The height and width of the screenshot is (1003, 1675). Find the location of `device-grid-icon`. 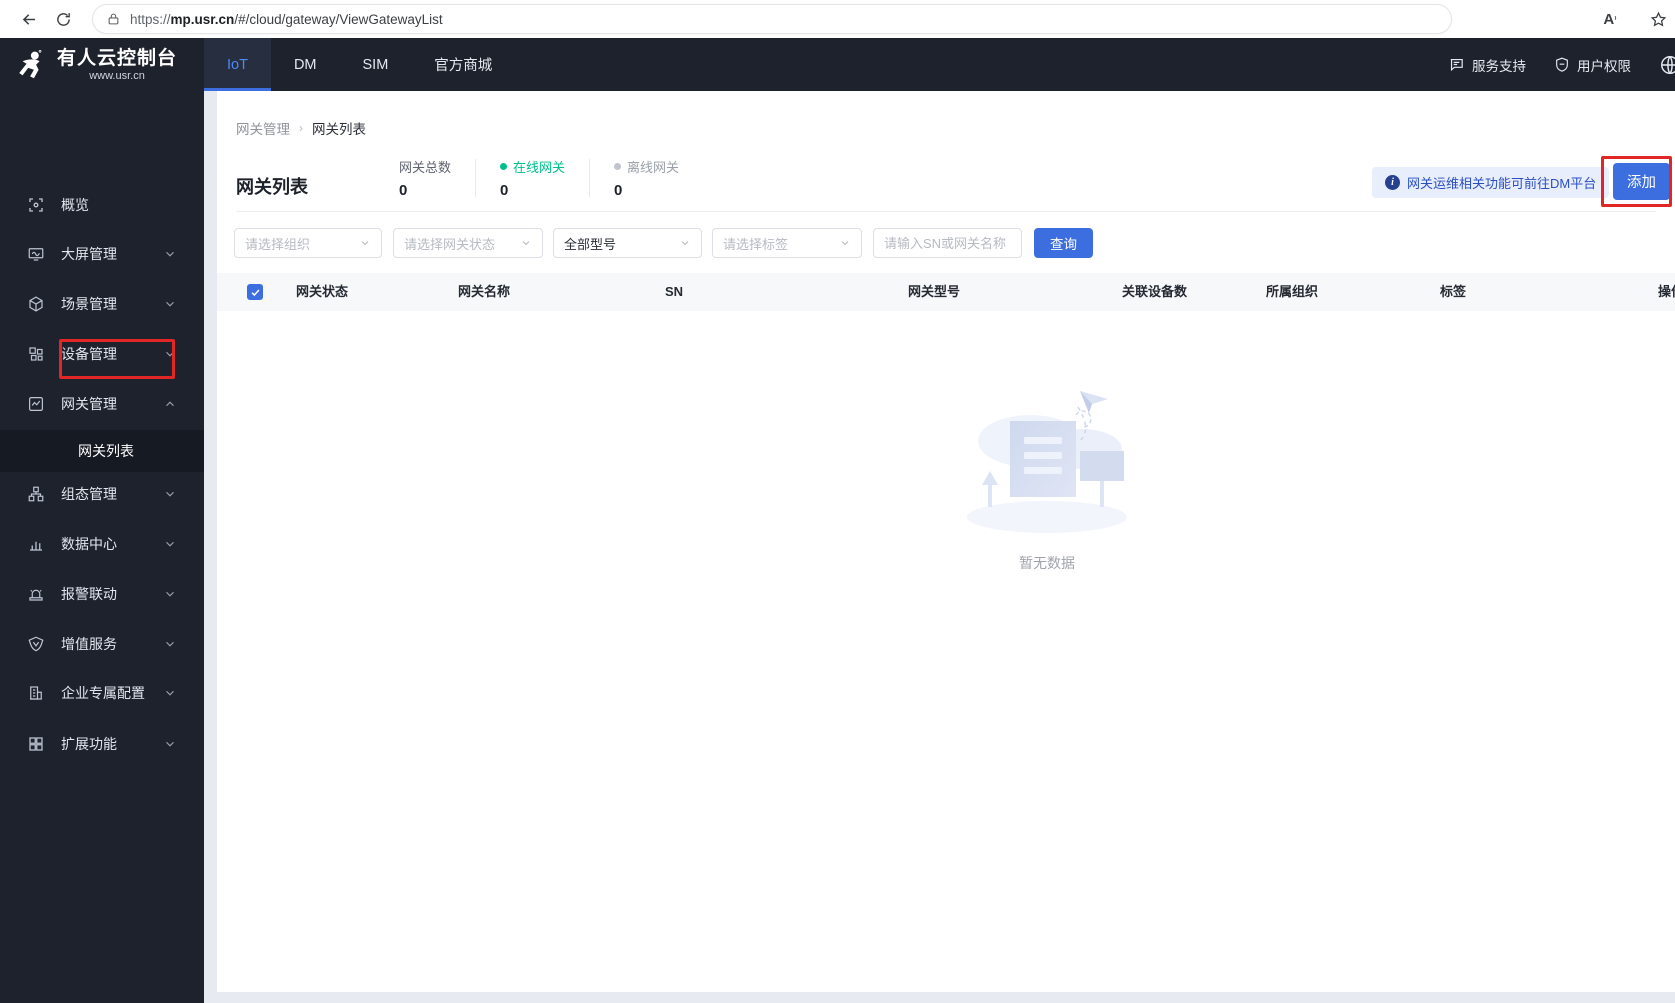

device-grid-icon is located at coordinates (36, 354).